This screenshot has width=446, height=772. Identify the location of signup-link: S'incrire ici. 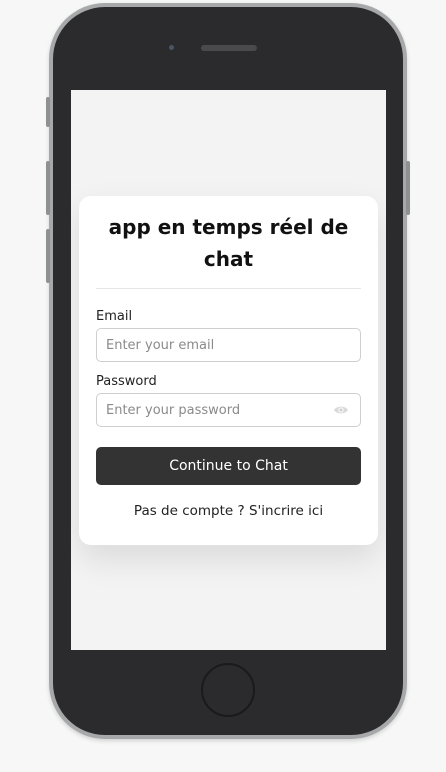
(286, 511).